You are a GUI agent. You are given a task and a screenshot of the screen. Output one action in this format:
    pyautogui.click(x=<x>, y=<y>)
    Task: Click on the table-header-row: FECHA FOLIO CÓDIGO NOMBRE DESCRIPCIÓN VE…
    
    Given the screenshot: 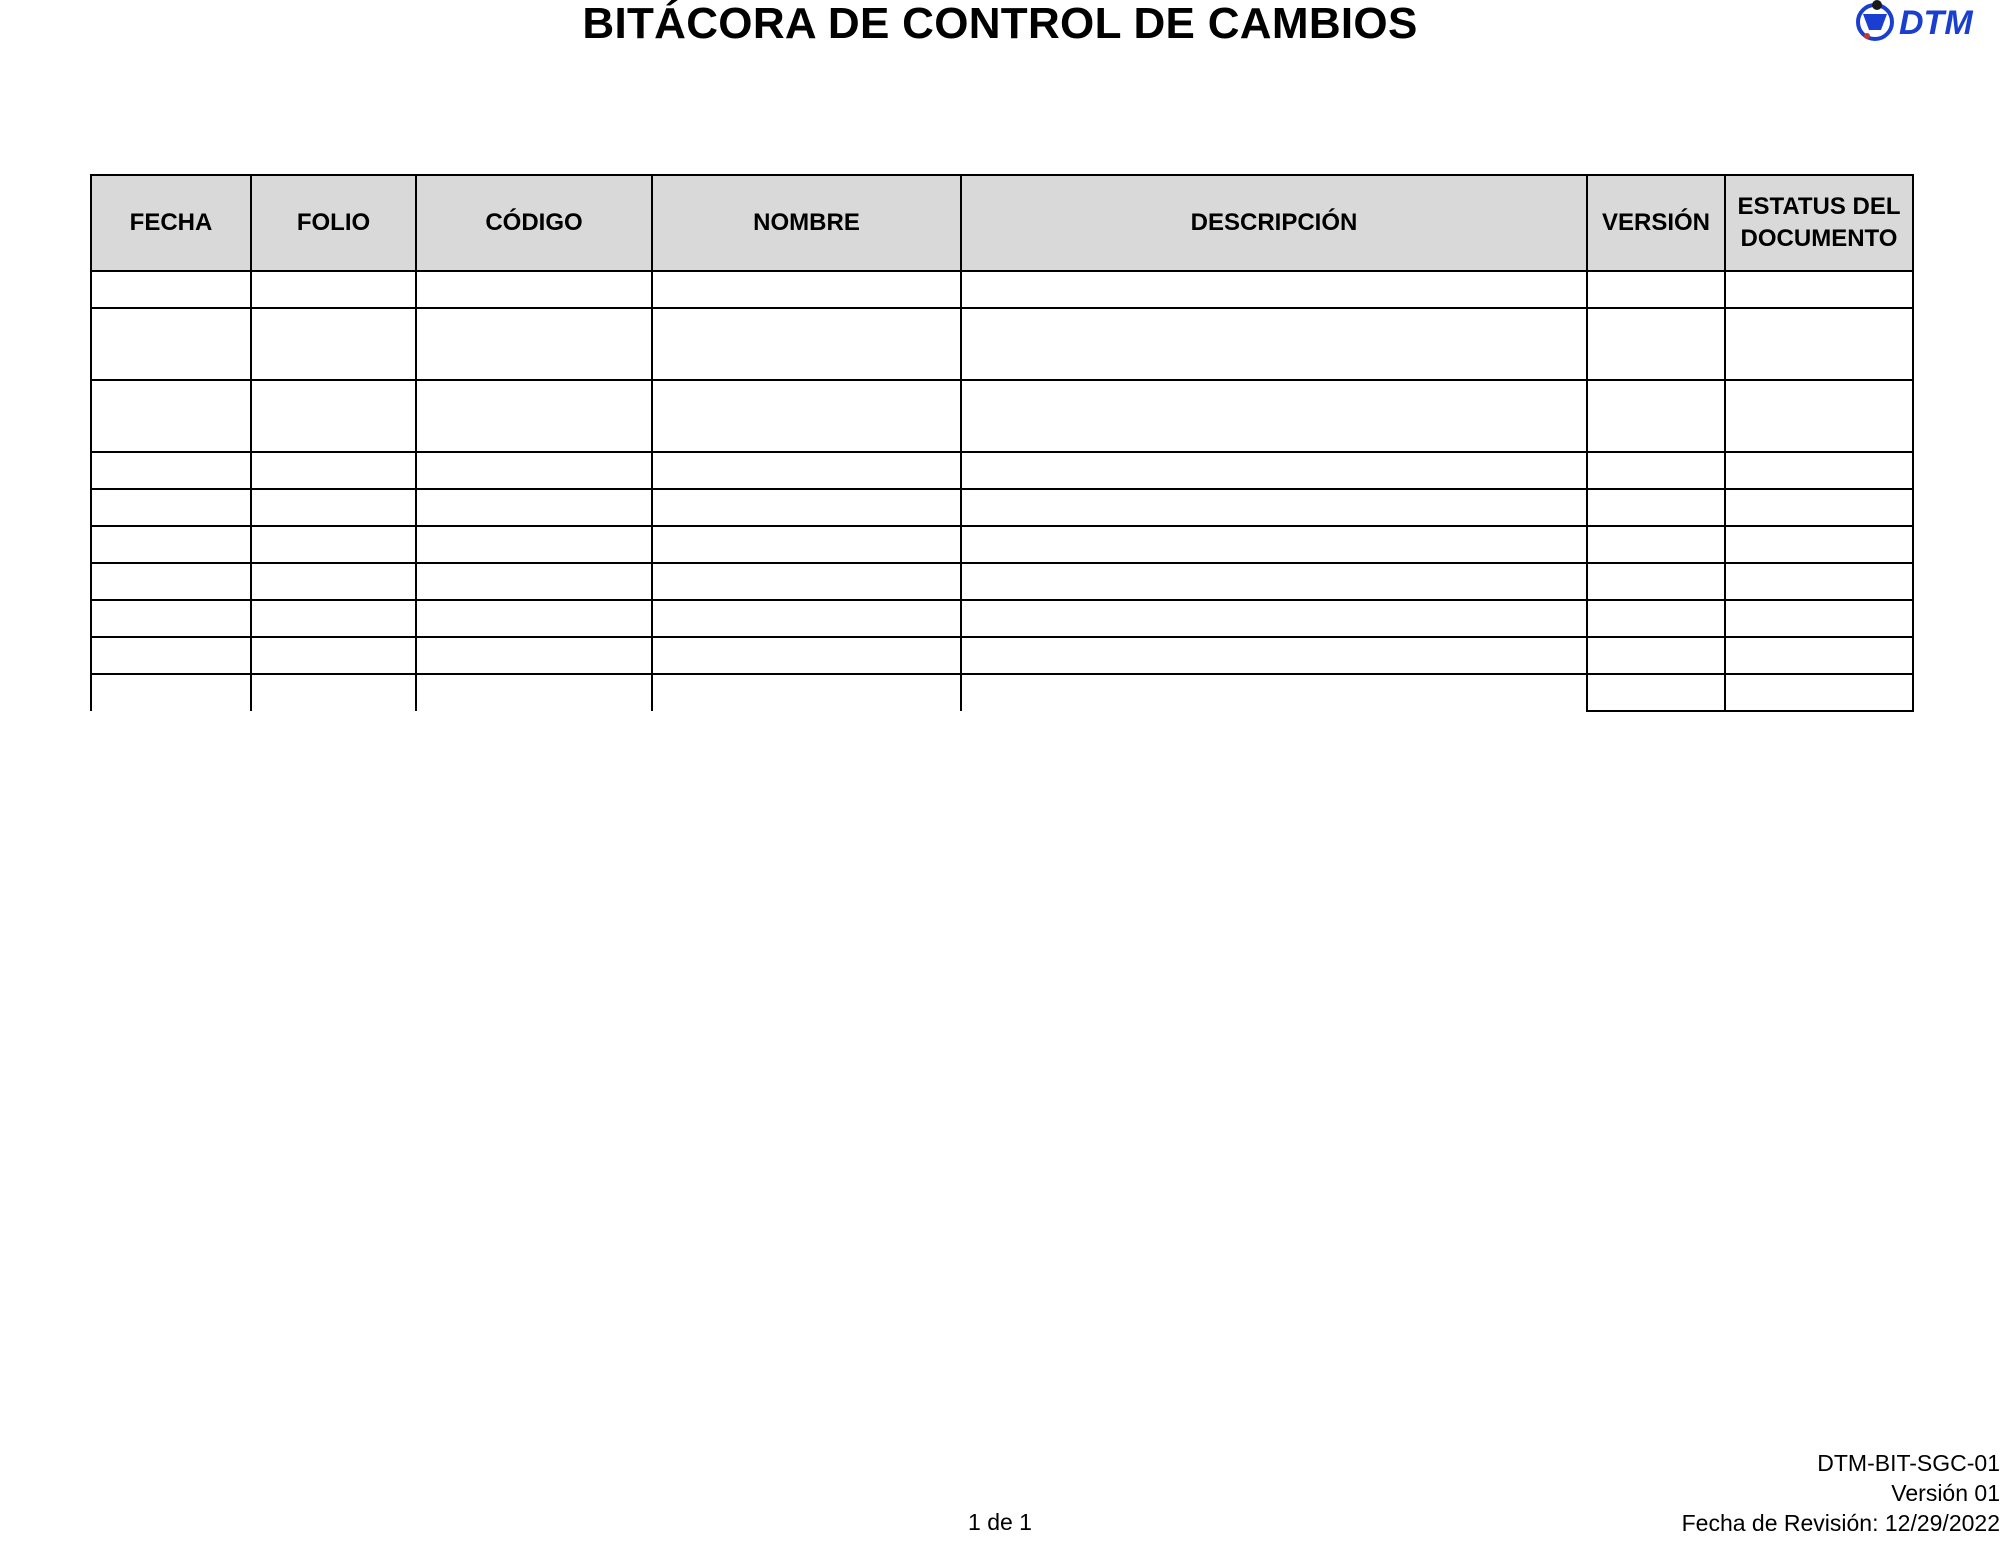 What is the action you would take?
    pyautogui.click(x=1002, y=223)
    